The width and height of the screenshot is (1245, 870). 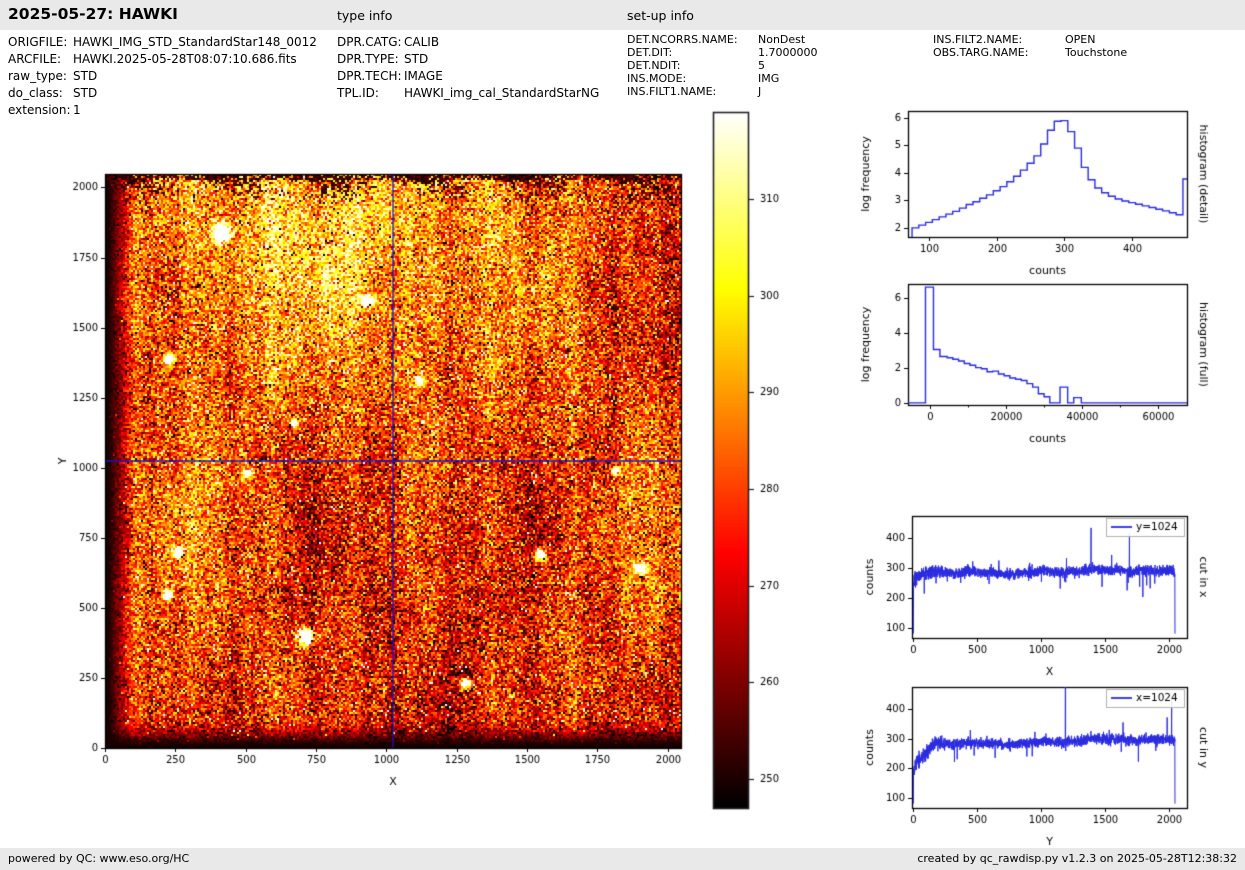 I want to click on histogram-detail-plot, so click(x=1047, y=190).